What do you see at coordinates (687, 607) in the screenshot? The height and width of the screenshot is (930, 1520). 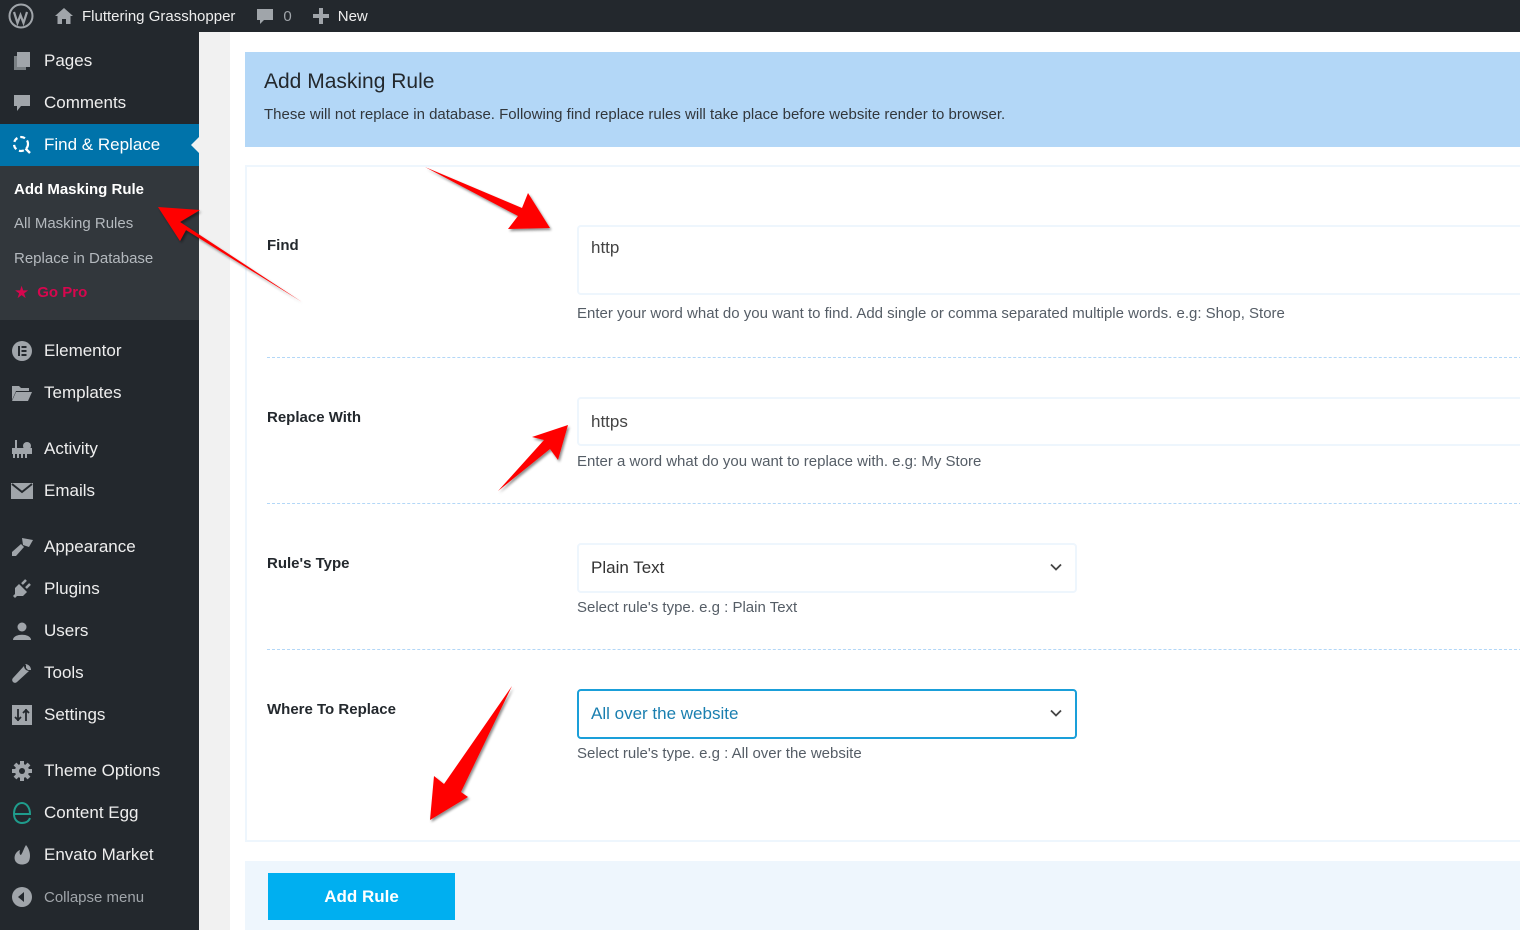 I see `rule-type-help-text: Select rule's type. e.g : Plain Text` at bounding box center [687, 607].